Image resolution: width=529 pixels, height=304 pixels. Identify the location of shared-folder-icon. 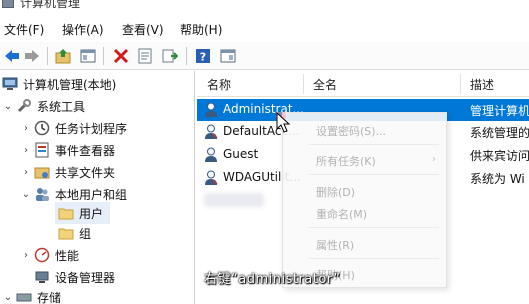
(42, 173).